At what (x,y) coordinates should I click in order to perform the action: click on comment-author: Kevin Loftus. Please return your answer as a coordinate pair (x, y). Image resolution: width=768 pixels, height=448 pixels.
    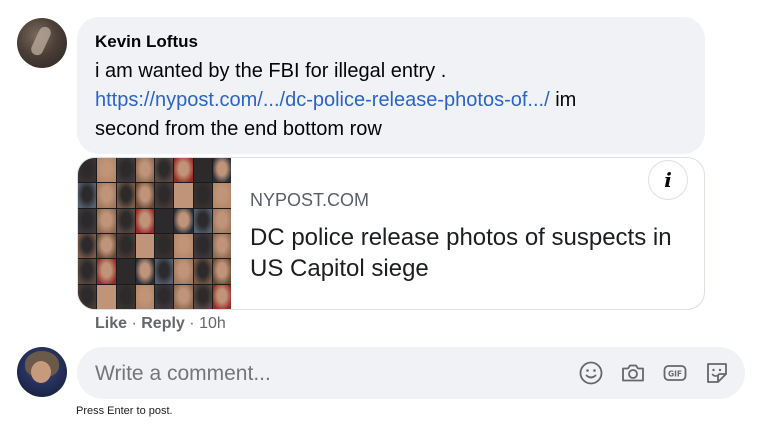
    Looking at the image, I should click on (391, 42).